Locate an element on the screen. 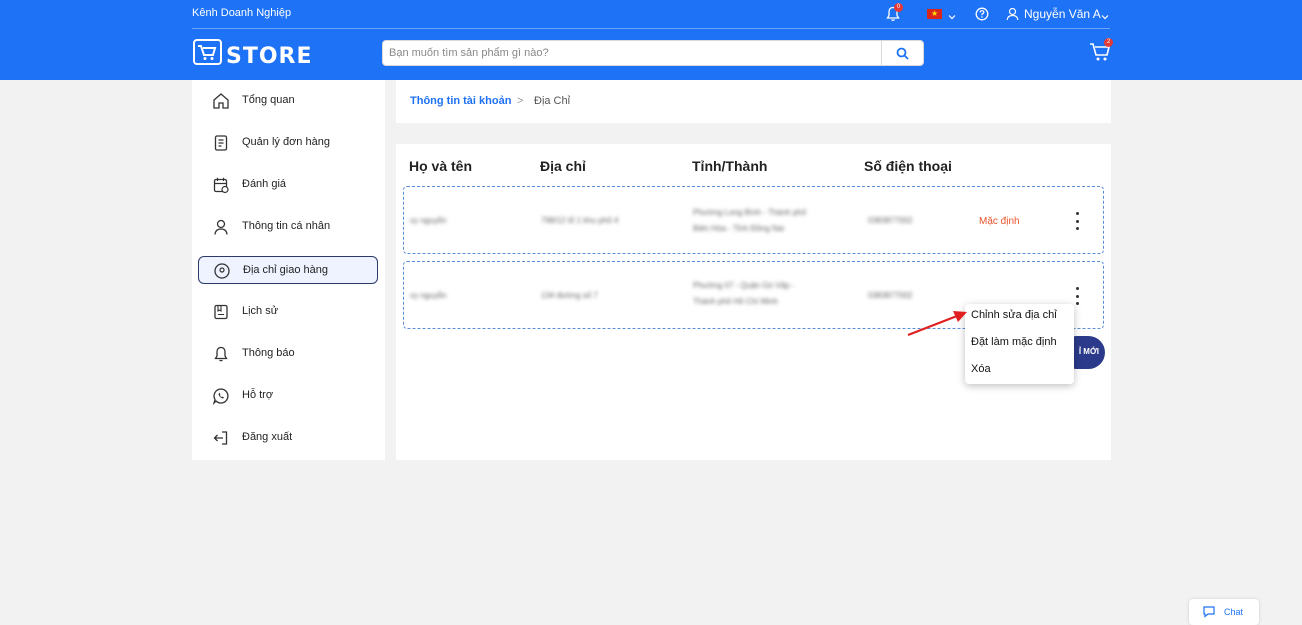  province-line: Biên Hòa - Tỉnh Đồng Nai is located at coordinates (739, 228).